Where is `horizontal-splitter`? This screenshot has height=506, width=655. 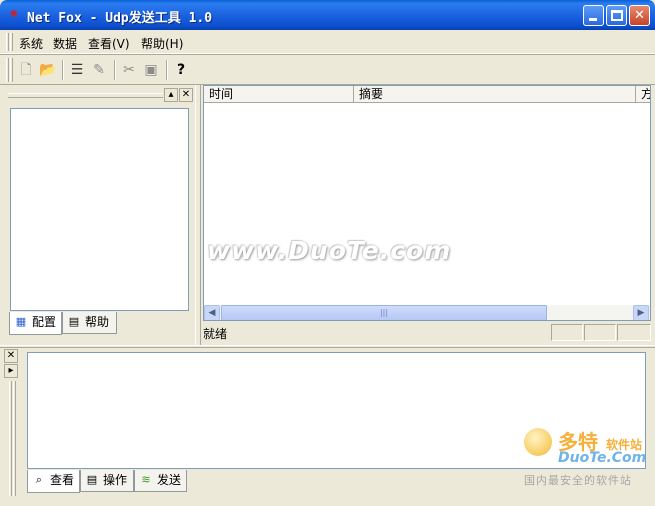 horizontal-splitter is located at coordinates (327, 346).